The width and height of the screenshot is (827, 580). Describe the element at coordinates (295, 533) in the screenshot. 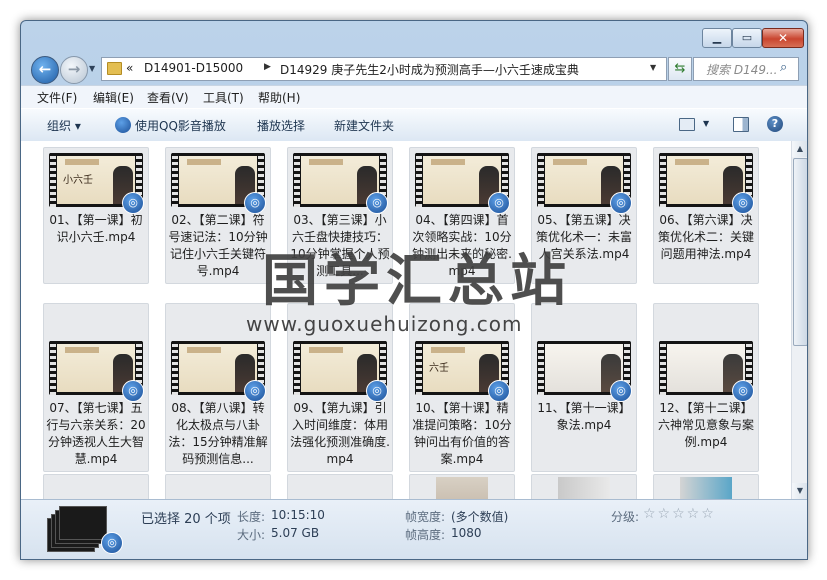

I see `size-value: 5.07 GB` at that location.